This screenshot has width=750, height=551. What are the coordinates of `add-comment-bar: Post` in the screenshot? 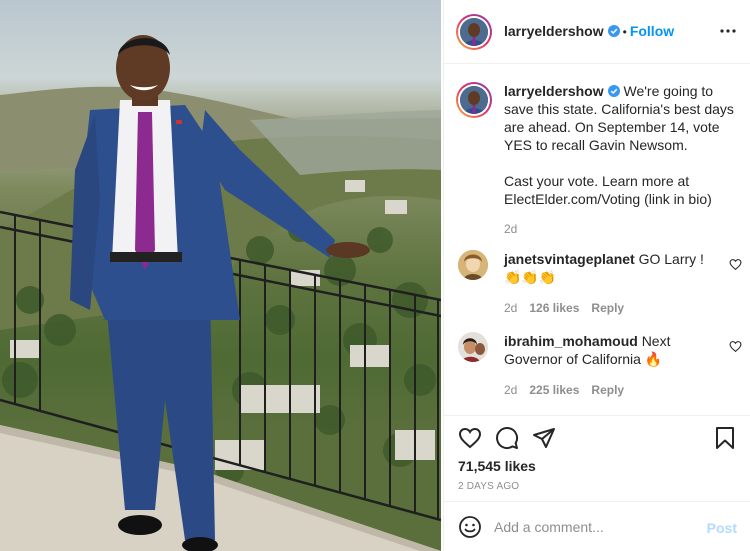 It's located at (597, 526).